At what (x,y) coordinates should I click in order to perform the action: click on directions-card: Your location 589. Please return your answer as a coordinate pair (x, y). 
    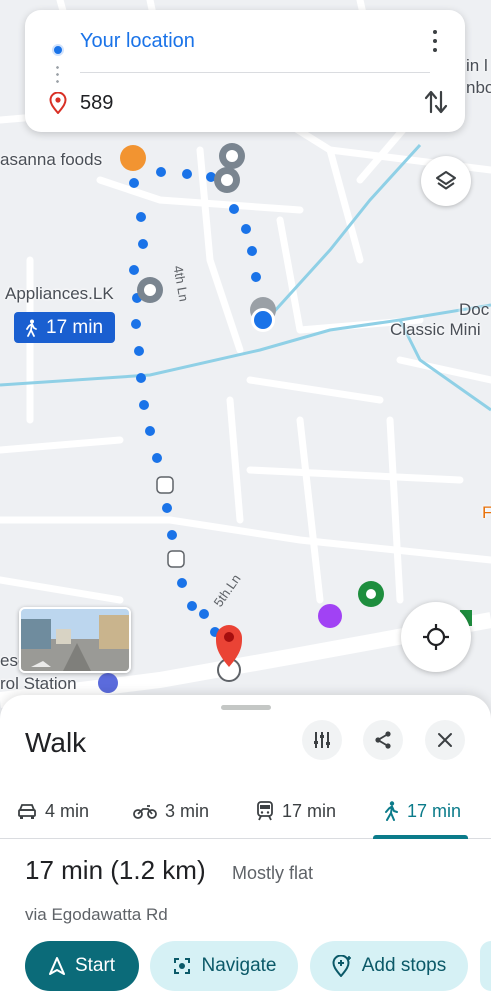
    Looking at the image, I should click on (245, 71).